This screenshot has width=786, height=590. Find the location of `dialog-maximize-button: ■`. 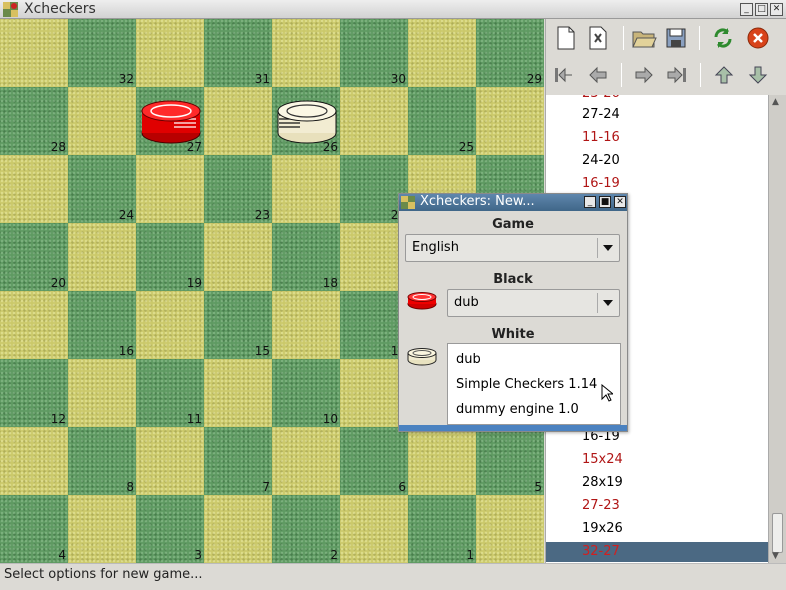

dialog-maximize-button: ■ is located at coordinates (605, 202).